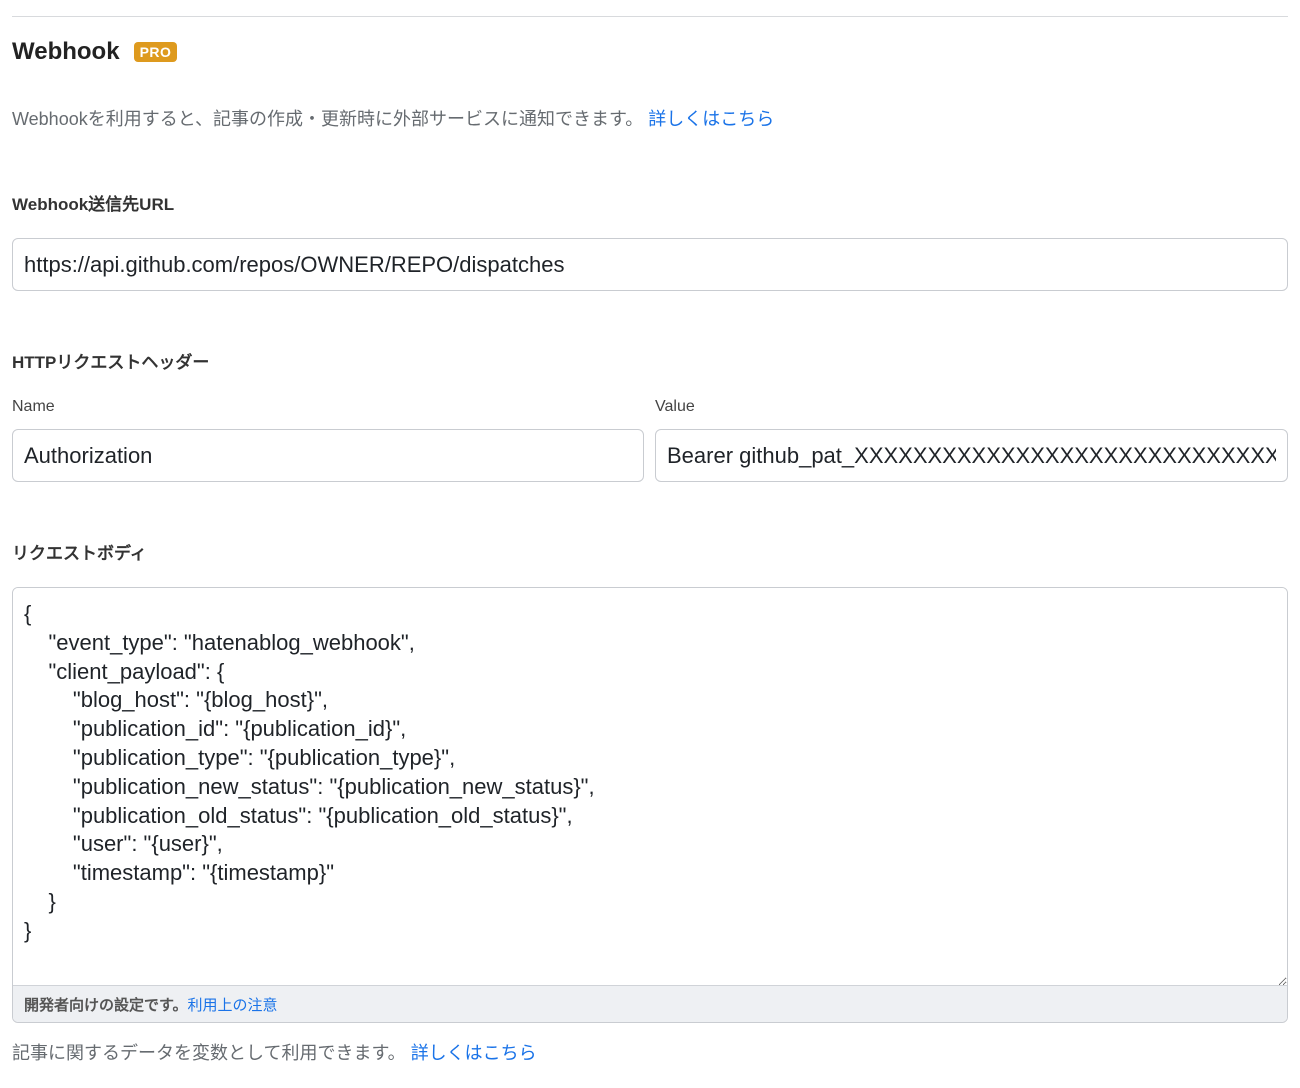 This screenshot has height=1088, width=1300. What do you see at coordinates (711, 119) in the screenshot?
I see `learn-more-link: 詳しくはこちら` at bounding box center [711, 119].